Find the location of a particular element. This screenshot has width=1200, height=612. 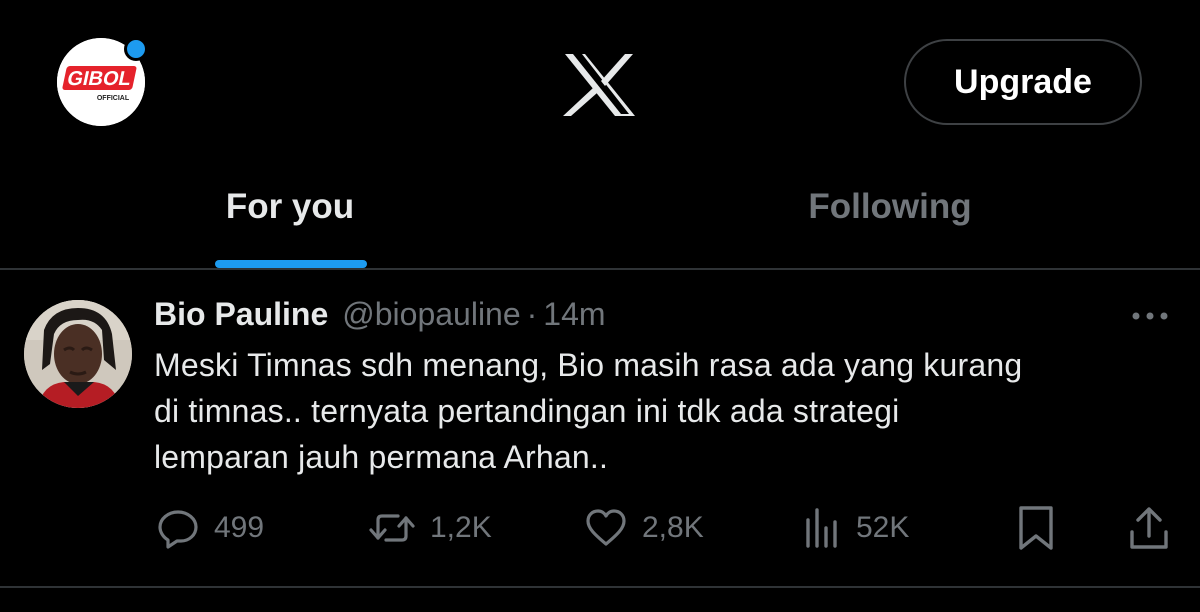

logo-wordmark: GIBOL is located at coordinates (99, 79).